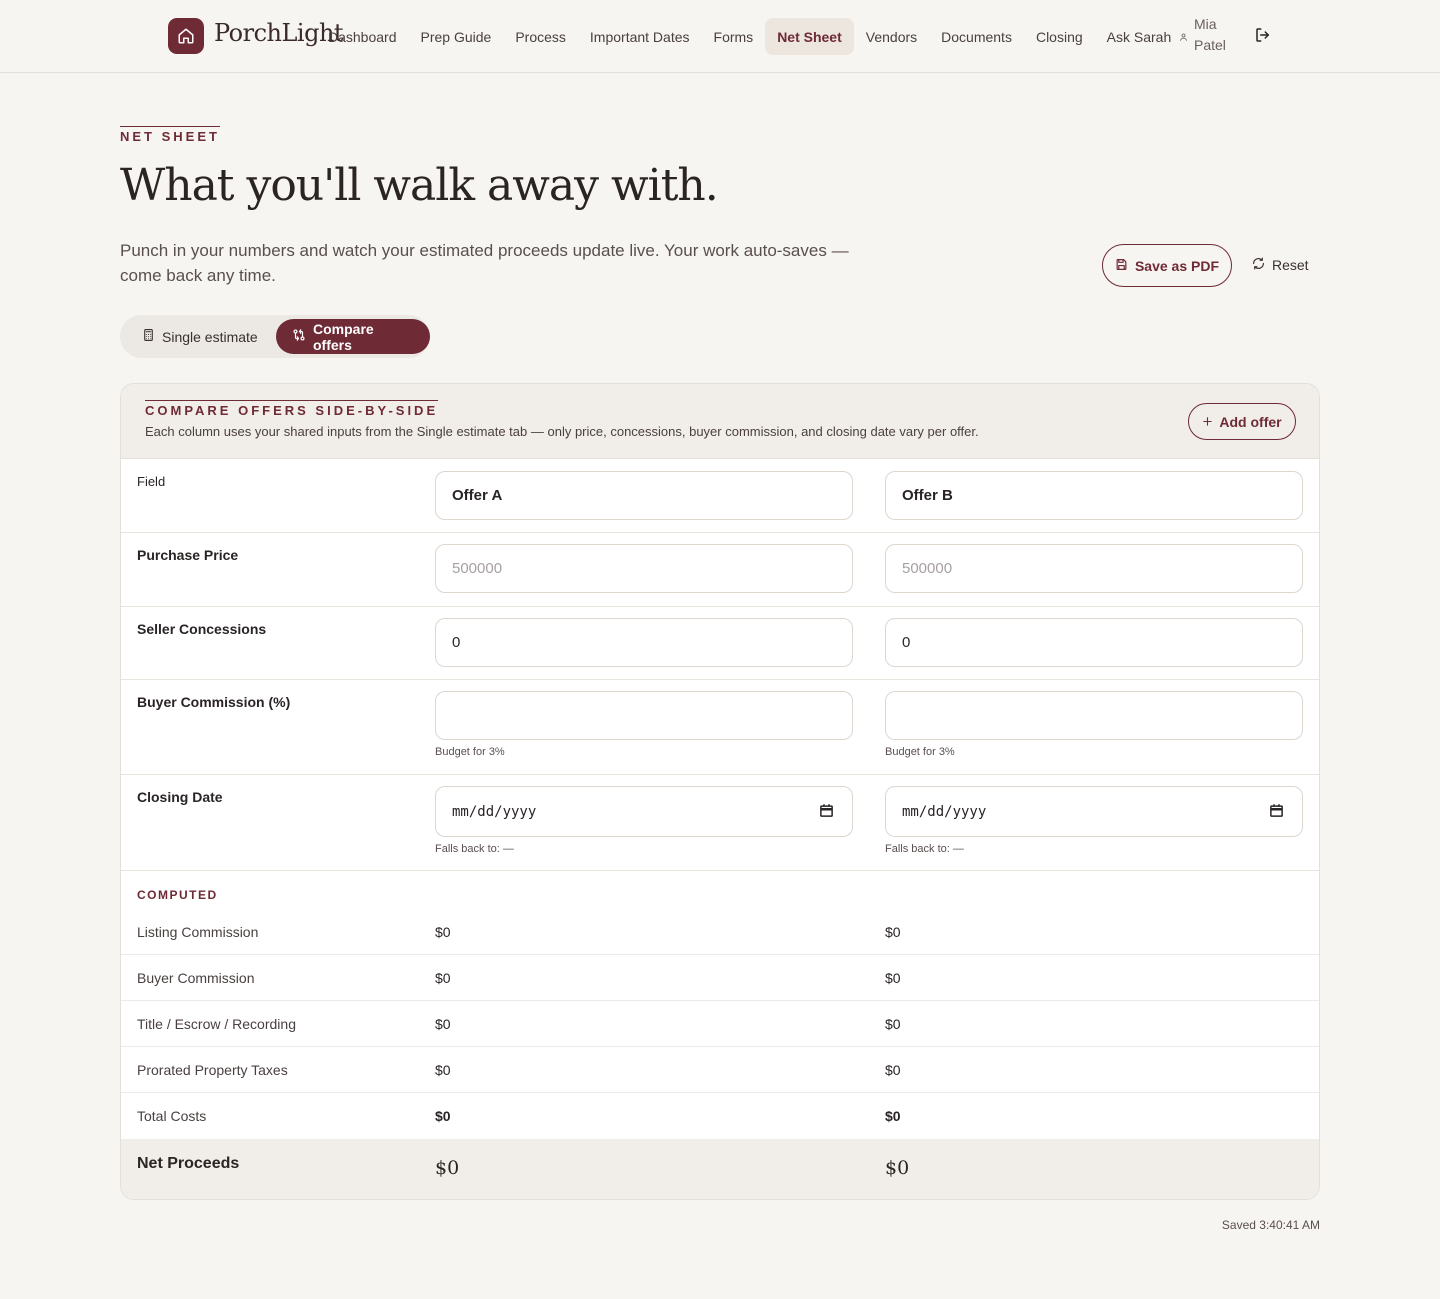 This screenshot has height=1299, width=1440. What do you see at coordinates (920, 752) in the screenshot?
I see `offer-b-buyer-commission-hint: Budget for 3%` at bounding box center [920, 752].